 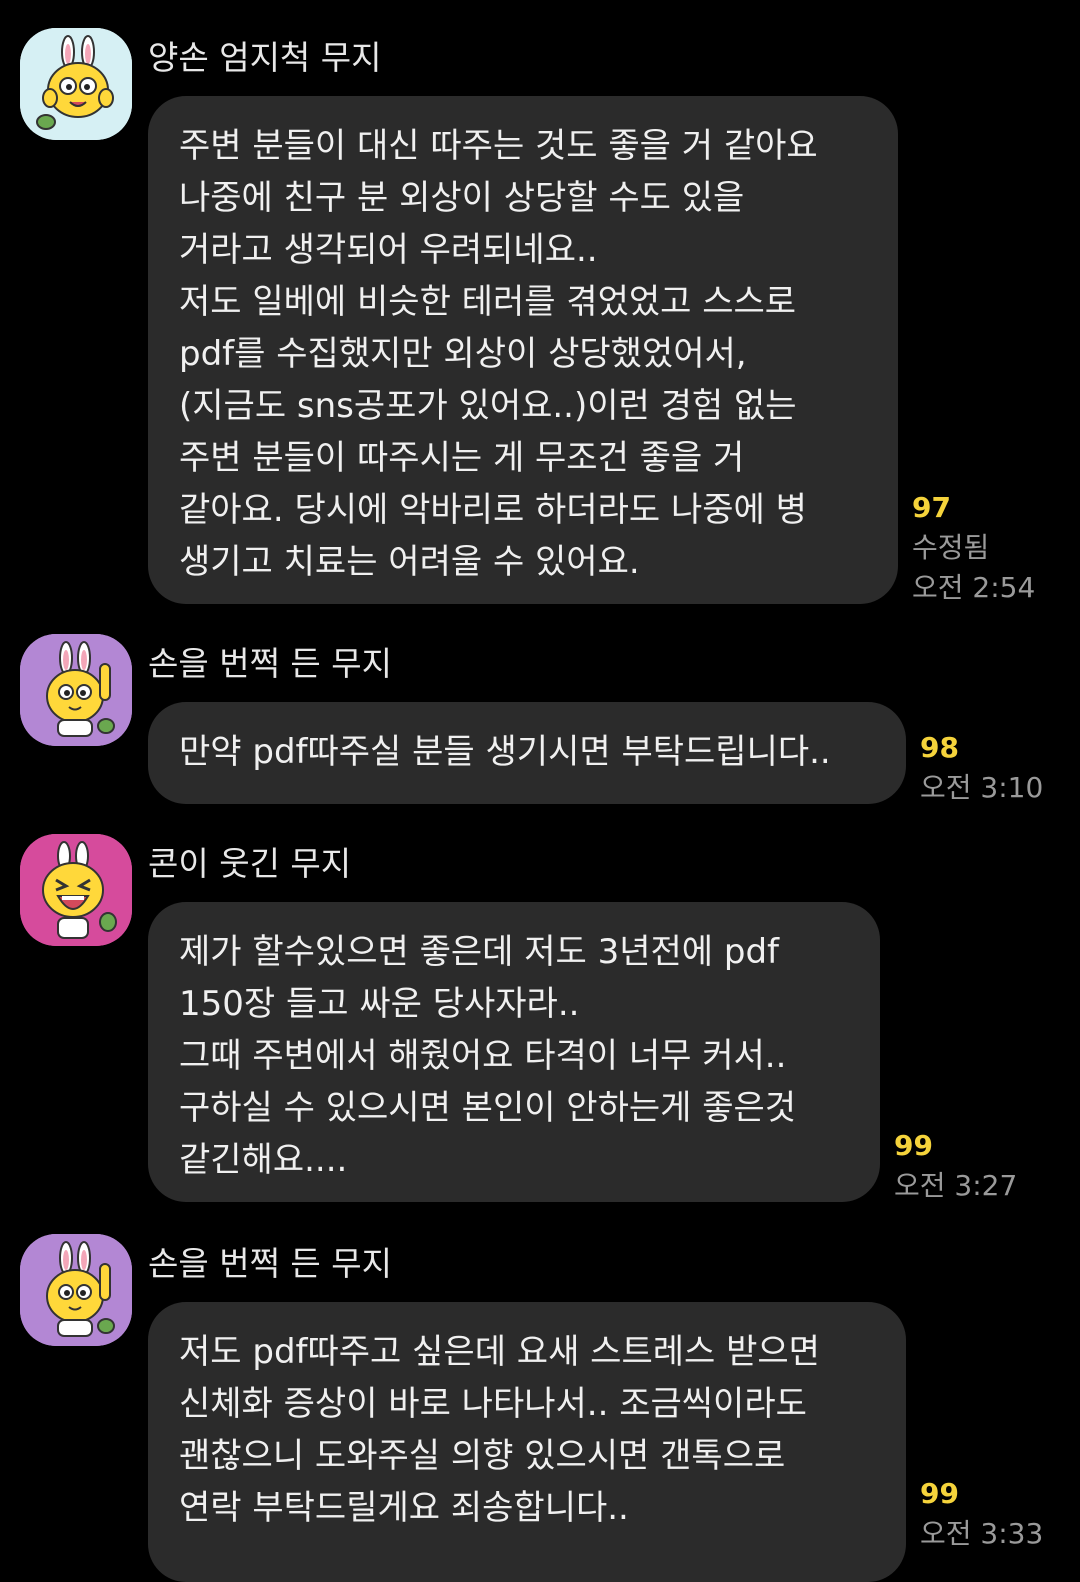 What do you see at coordinates (483, 1056) in the screenshot?
I see `message-line: 그때 주변에서 해줬어요 타격이 너무 커서..` at bounding box center [483, 1056].